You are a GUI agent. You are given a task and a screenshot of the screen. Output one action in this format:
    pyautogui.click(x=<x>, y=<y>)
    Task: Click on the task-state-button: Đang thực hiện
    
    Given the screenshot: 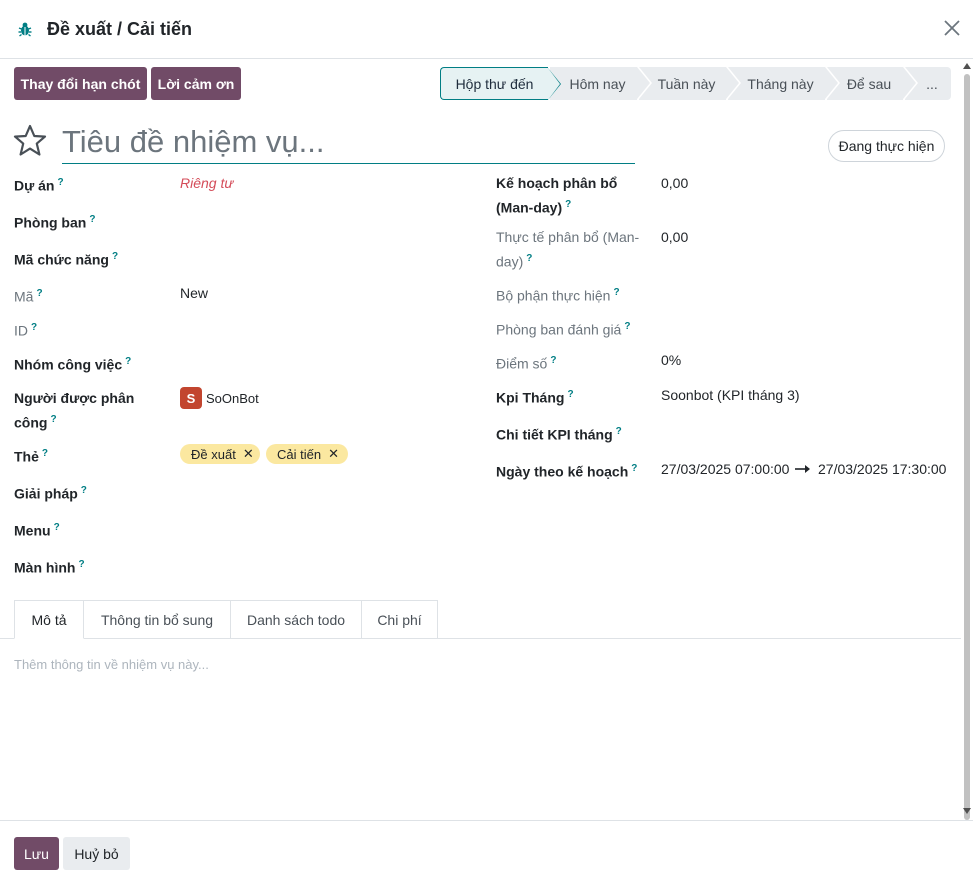 What is the action you would take?
    pyautogui.click(x=886, y=146)
    